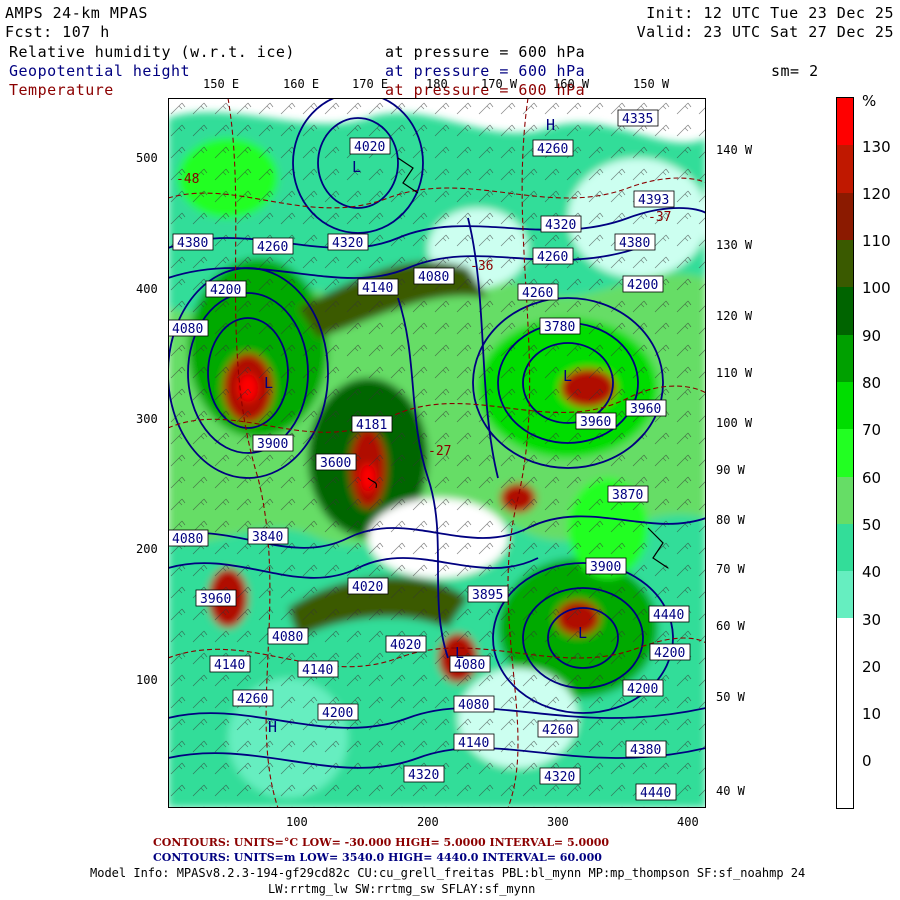  I want to click on height-label: 4440, so click(655, 793).